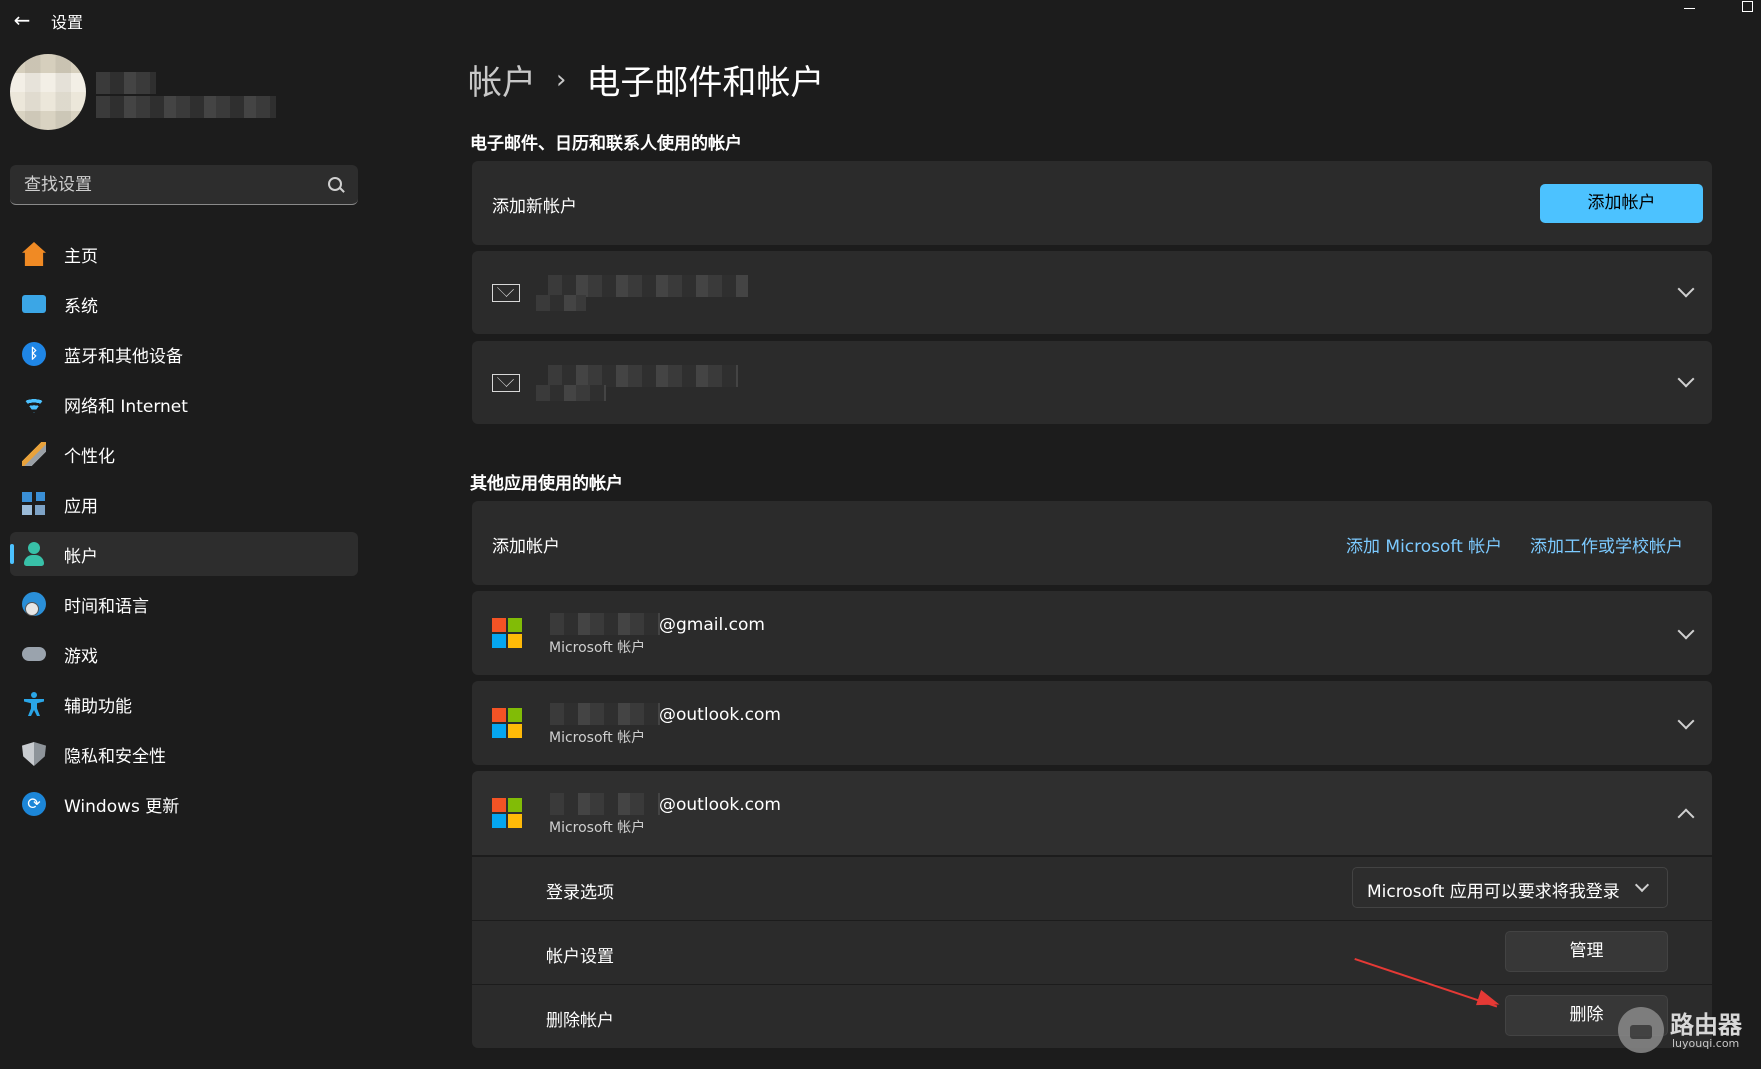  I want to click on sidebar-item-label: 应用, so click(81, 506).